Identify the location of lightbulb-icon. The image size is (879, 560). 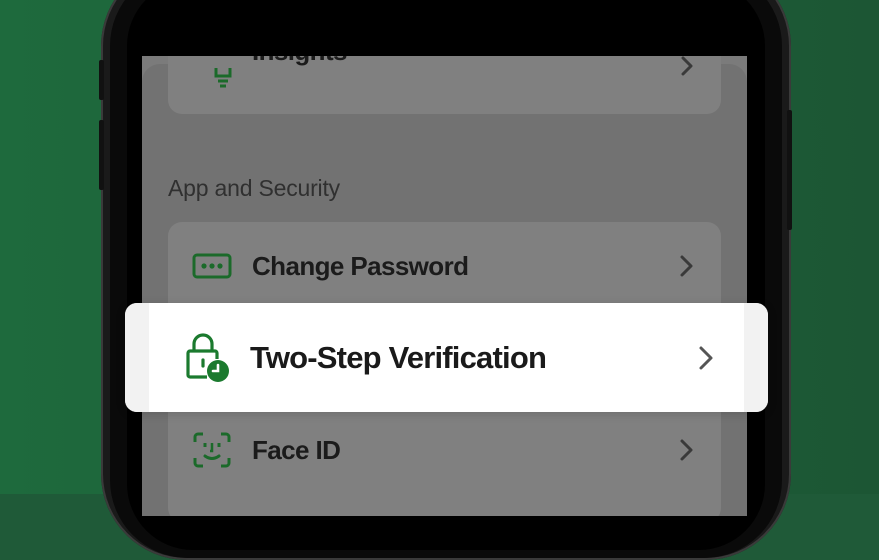
(223, 78).